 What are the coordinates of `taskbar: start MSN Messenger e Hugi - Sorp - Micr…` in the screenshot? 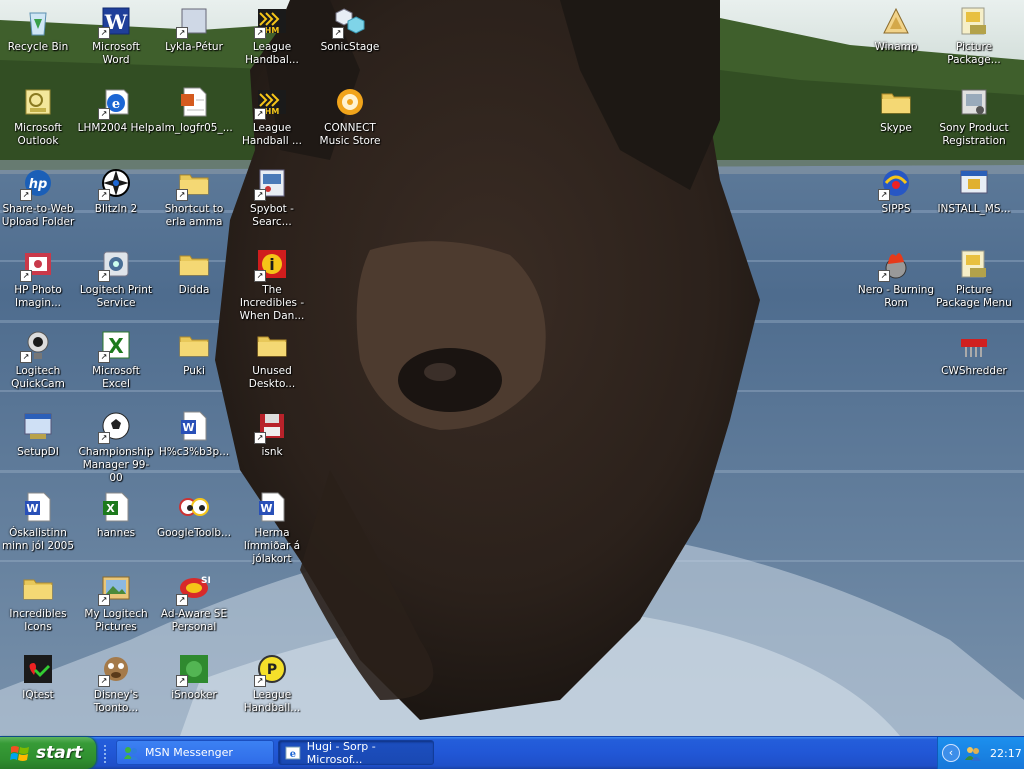 It's located at (512, 752).